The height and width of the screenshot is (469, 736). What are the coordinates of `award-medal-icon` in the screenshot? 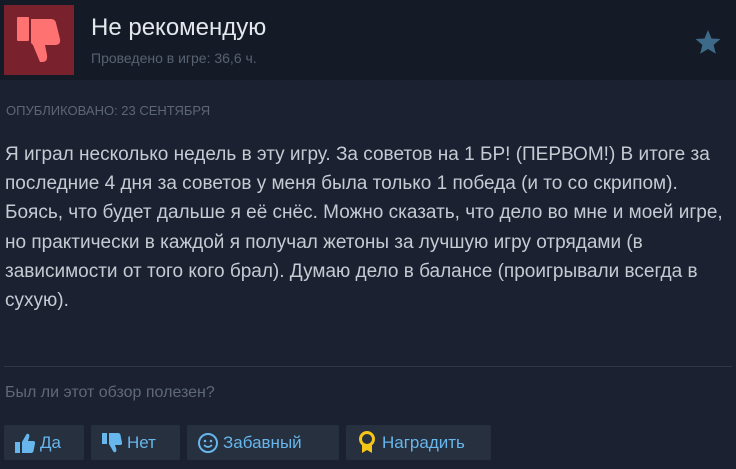 It's located at (367, 443).